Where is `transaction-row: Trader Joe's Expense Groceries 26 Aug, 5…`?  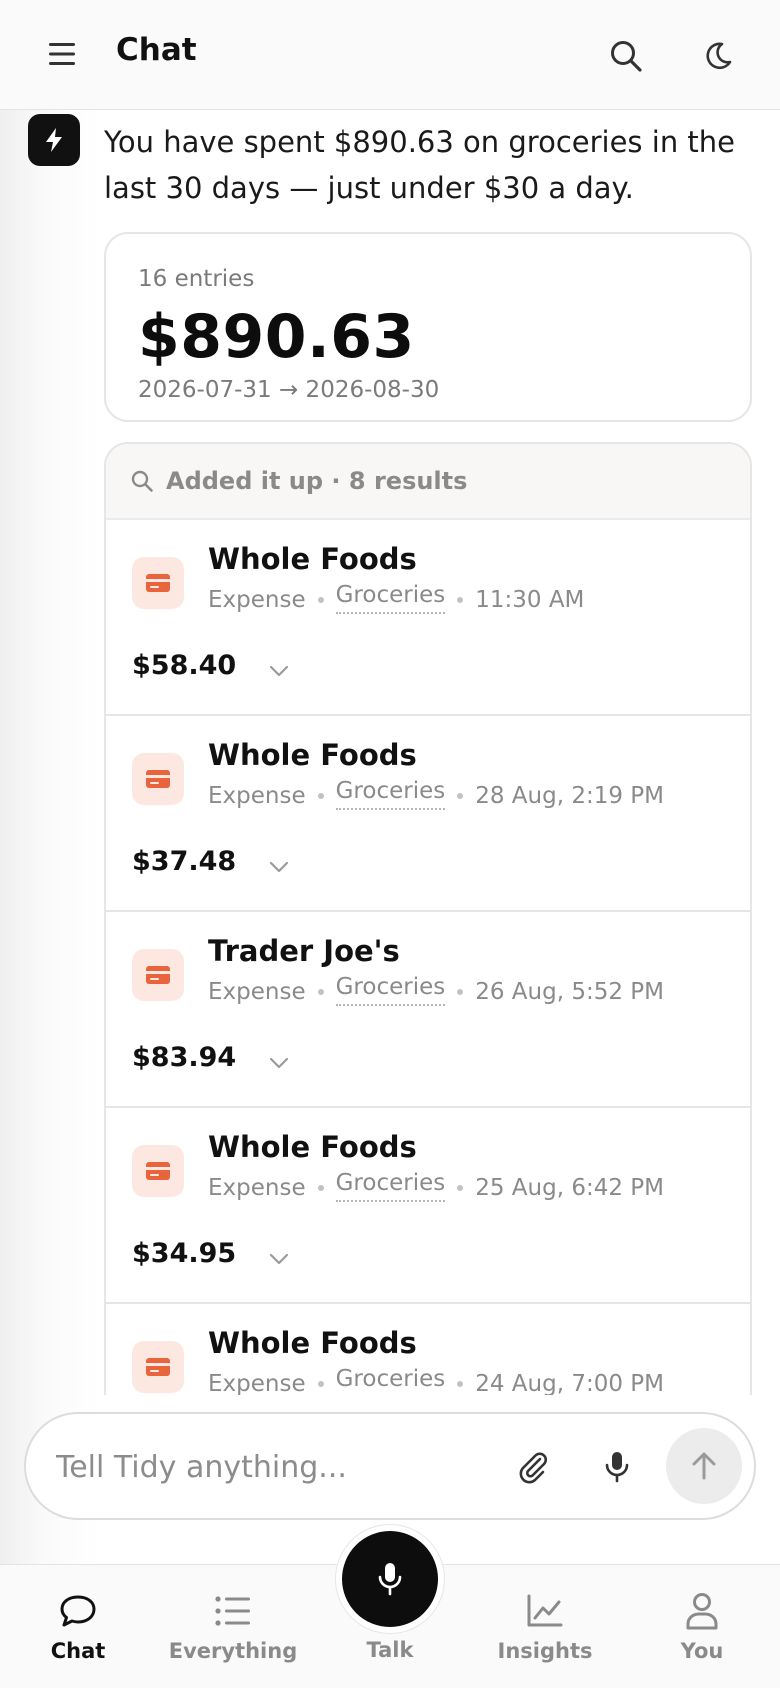 transaction-row: Trader Joe's Expense Groceries 26 Aug, 5… is located at coordinates (428, 1010).